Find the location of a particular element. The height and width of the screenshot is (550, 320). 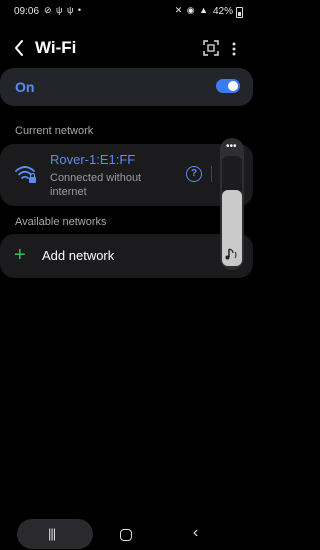

panel-more-icon: ••• is located at coordinates (231, 146).